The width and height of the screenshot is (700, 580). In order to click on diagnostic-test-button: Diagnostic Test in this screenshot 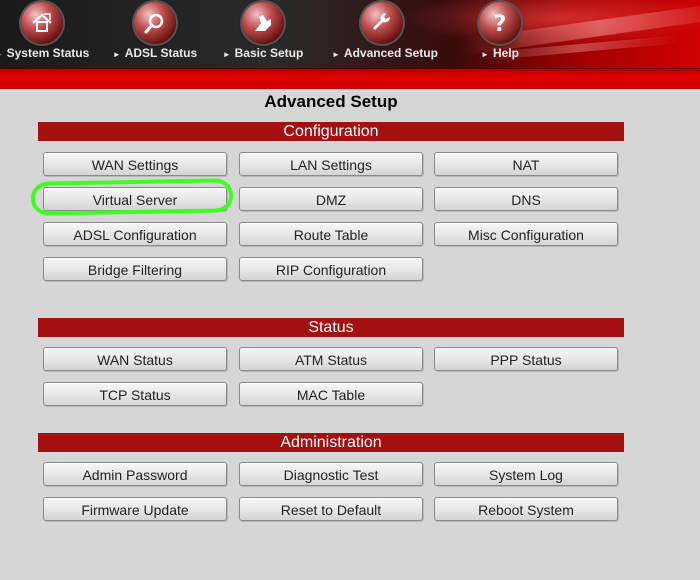, I will do `click(331, 474)`.